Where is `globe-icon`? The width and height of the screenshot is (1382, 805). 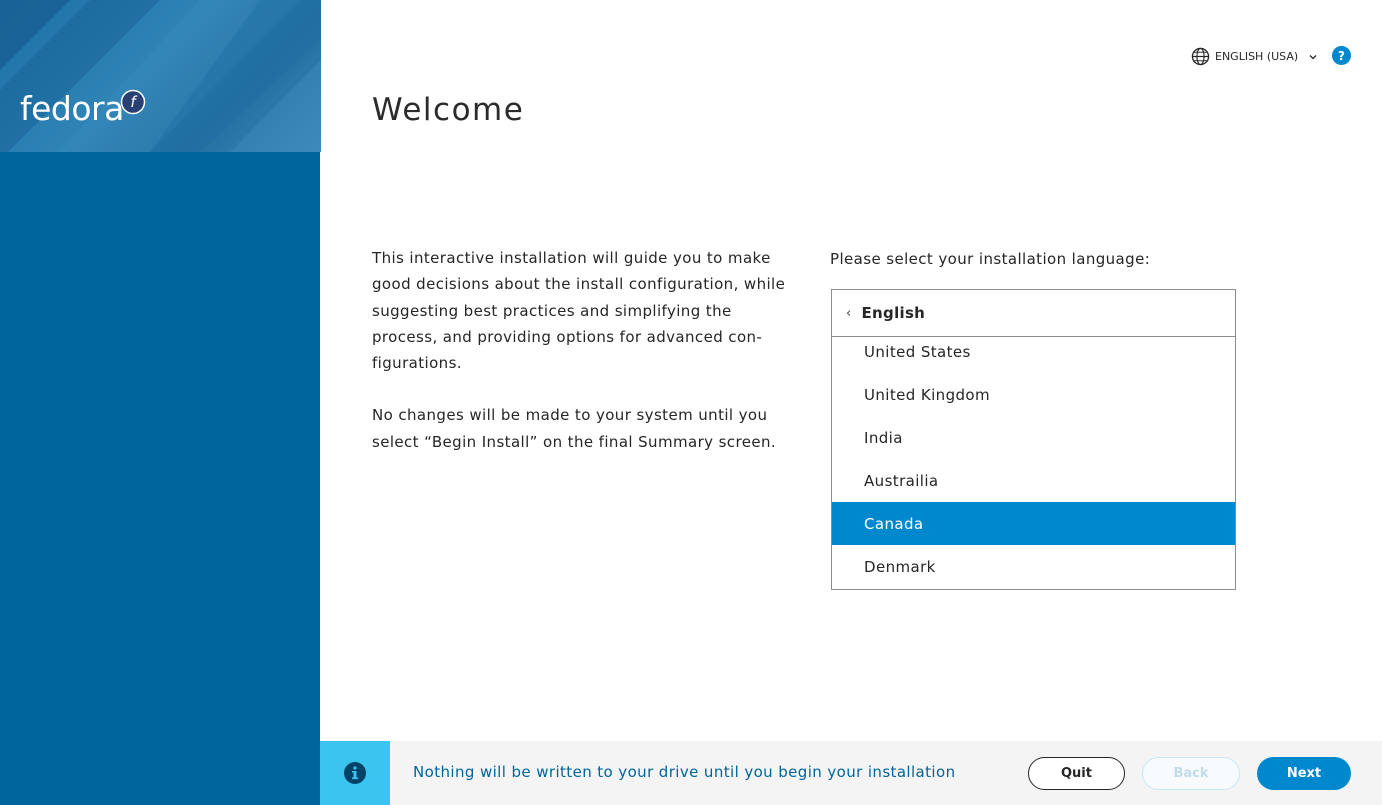
globe-icon is located at coordinates (1200, 56).